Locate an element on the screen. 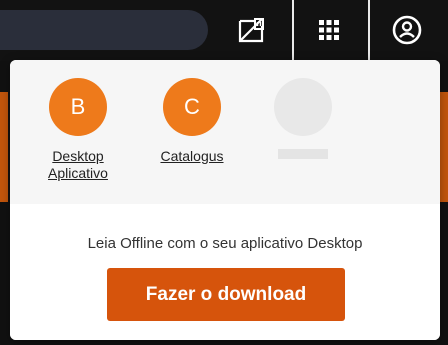 The image size is (448, 345). account-circle-icon is located at coordinates (407, 30).